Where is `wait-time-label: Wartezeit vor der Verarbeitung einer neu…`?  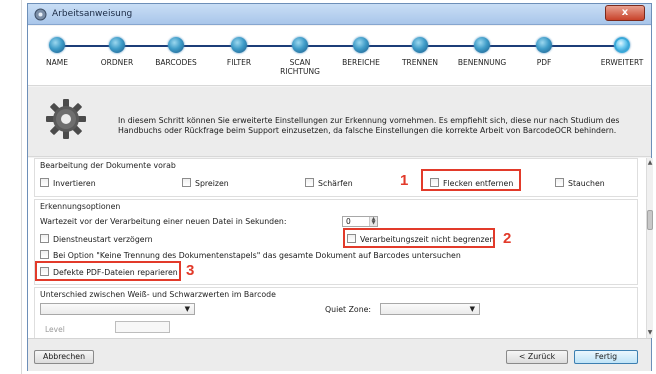
wait-time-label: Wartezeit vor der Verarbeitung einer neu… is located at coordinates (163, 221).